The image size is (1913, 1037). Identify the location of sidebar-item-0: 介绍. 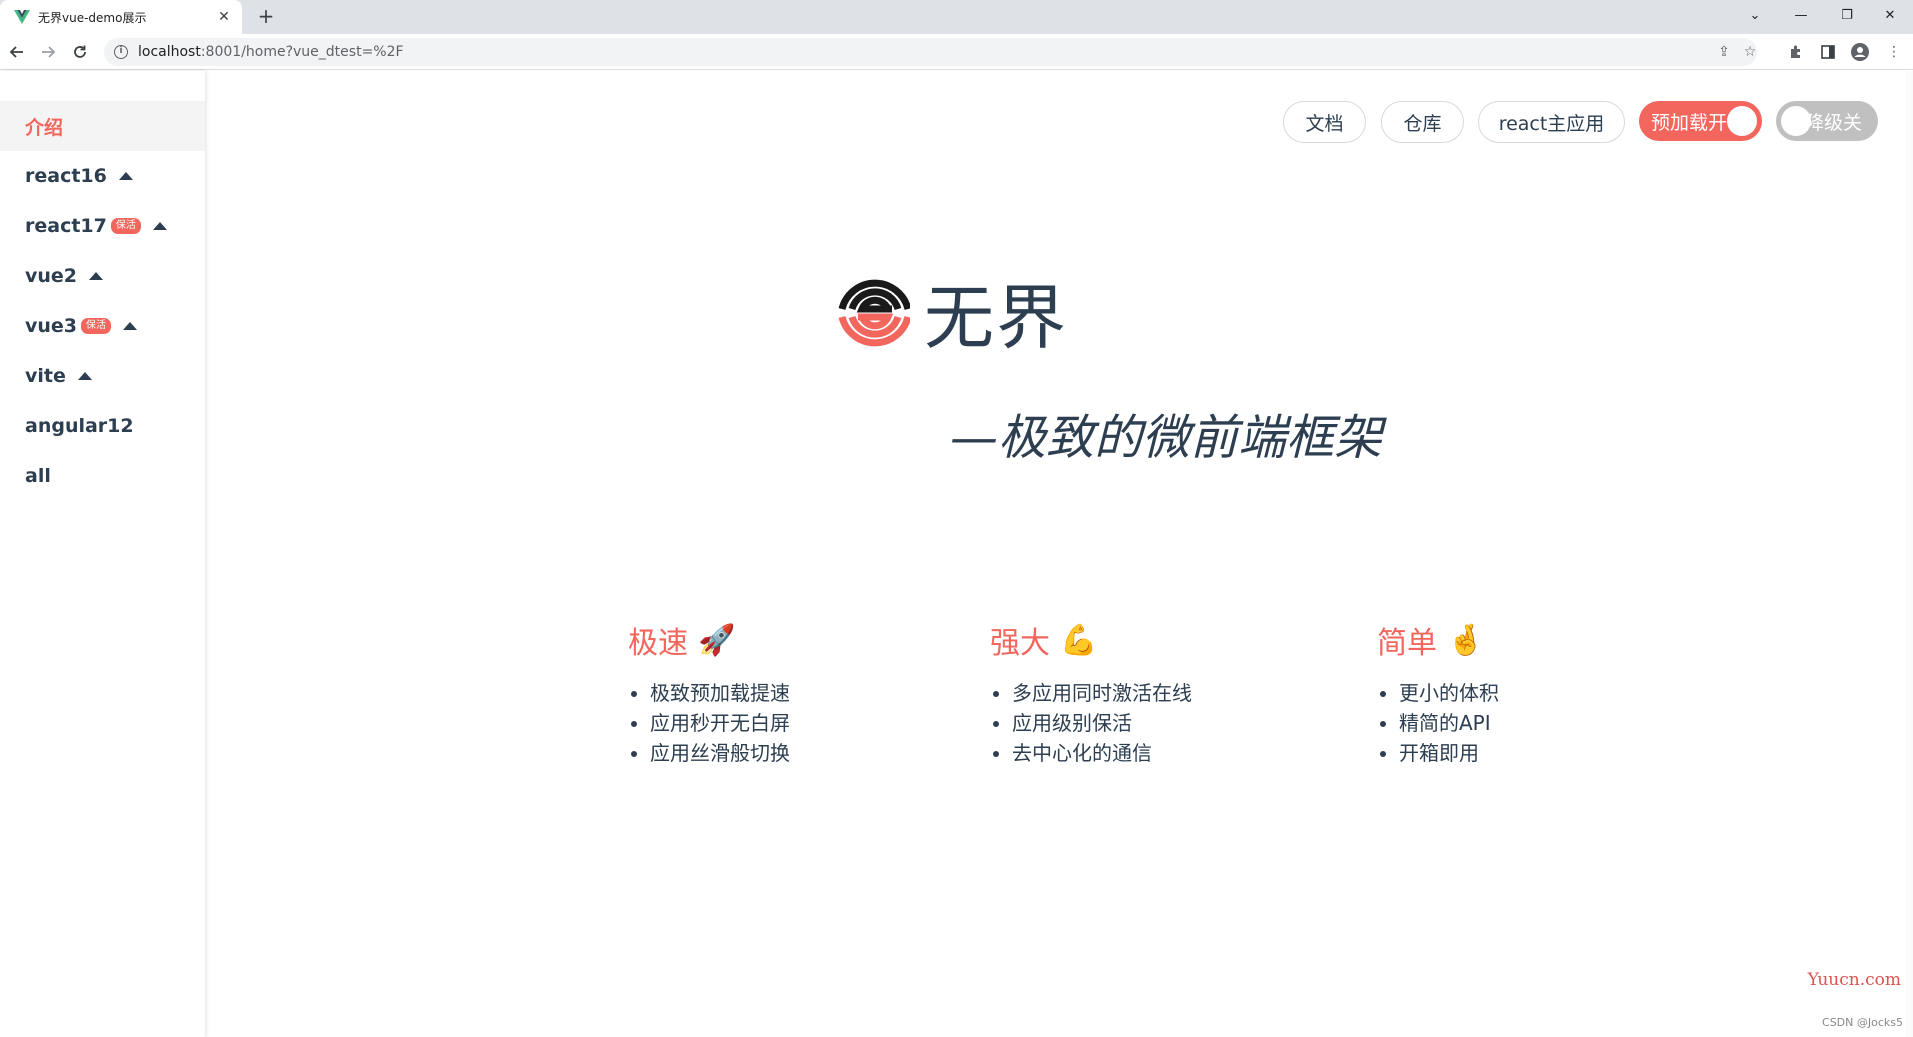
(102, 126).